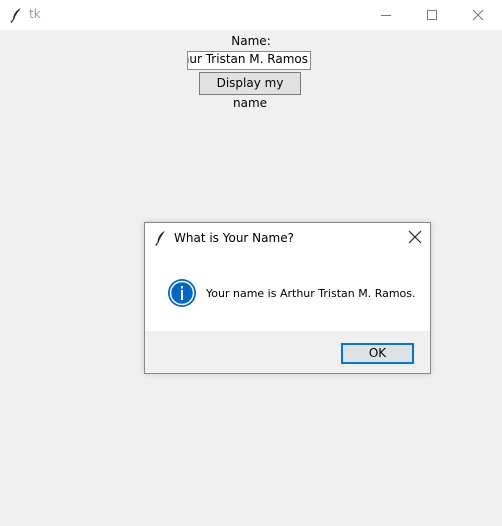 The width and height of the screenshot is (502, 526). What do you see at coordinates (35, 14) in the screenshot?
I see `window-title: tk` at bounding box center [35, 14].